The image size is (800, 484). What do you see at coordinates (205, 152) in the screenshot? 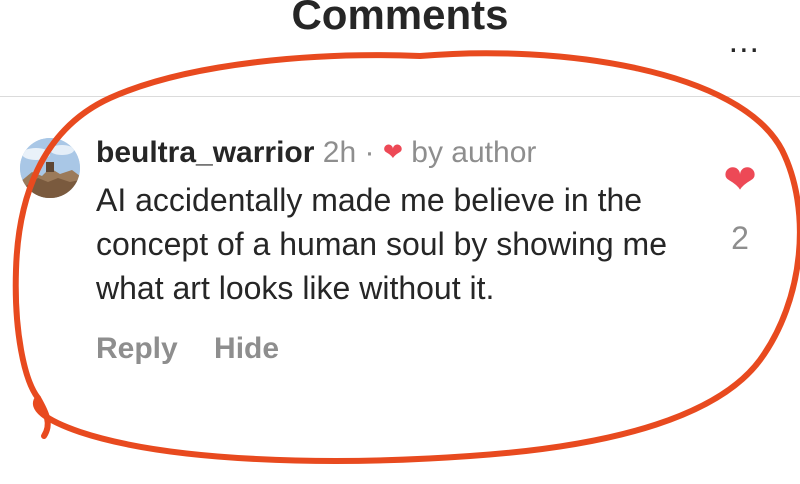
I see `username: beultra_warrior` at bounding box center [205, 152].